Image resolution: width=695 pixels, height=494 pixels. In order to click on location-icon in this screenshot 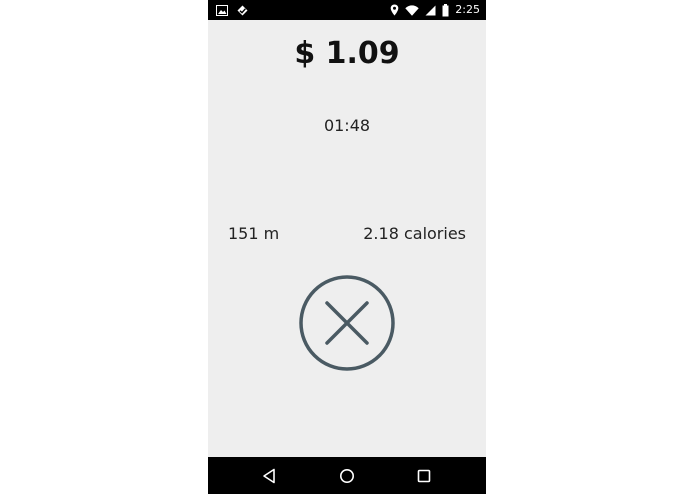, I will do `click(394, 10)`.